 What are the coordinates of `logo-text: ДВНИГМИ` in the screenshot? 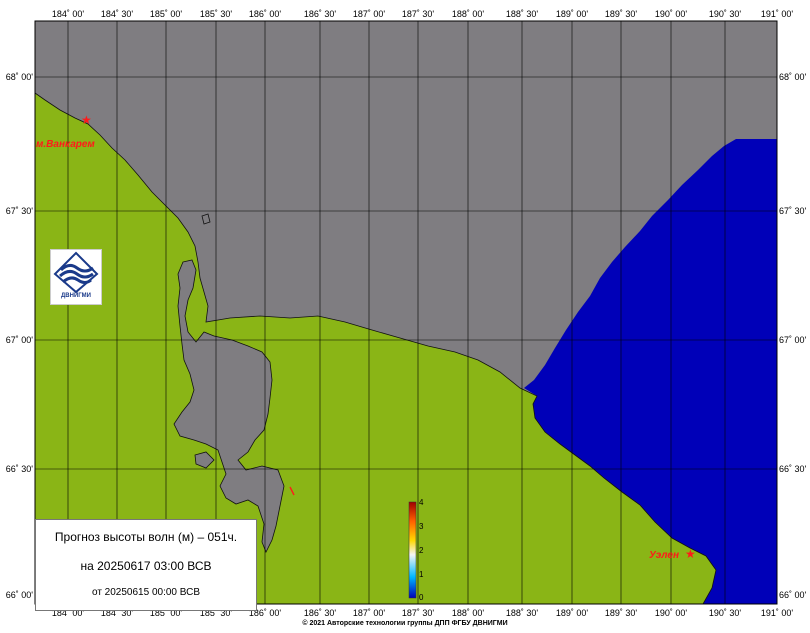 It's located at (76, 296).